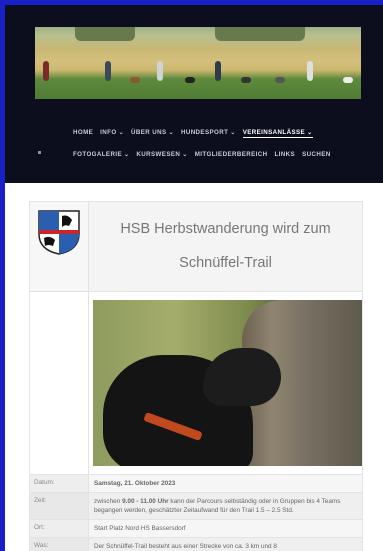  What do you see at coordinates (108, 132) in the screenshot?
I see `nav-item-label: INFO` at bounding box center [108, 132].